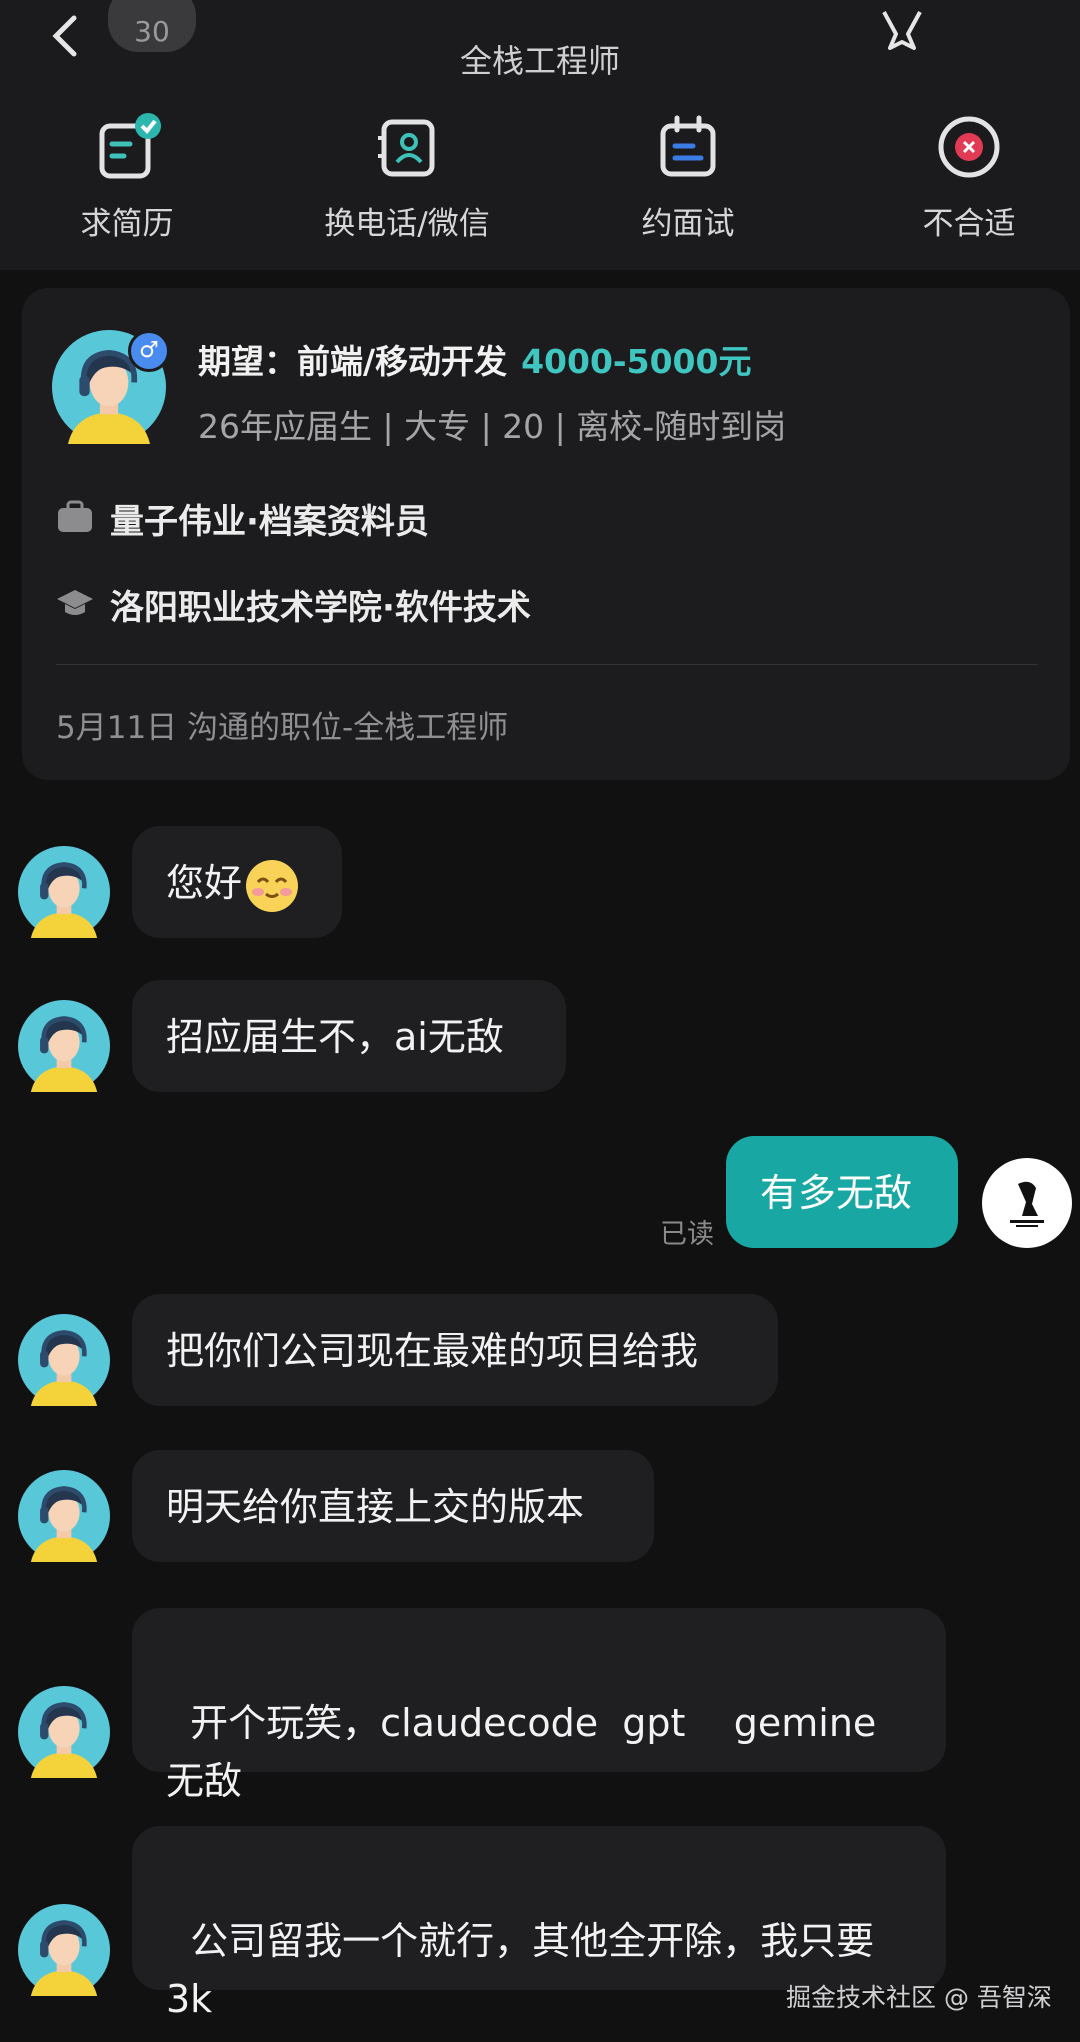 This screenshot has height=2042, width=1080. I want to click on not-suitable-label: 不合适, so click(969, 224).